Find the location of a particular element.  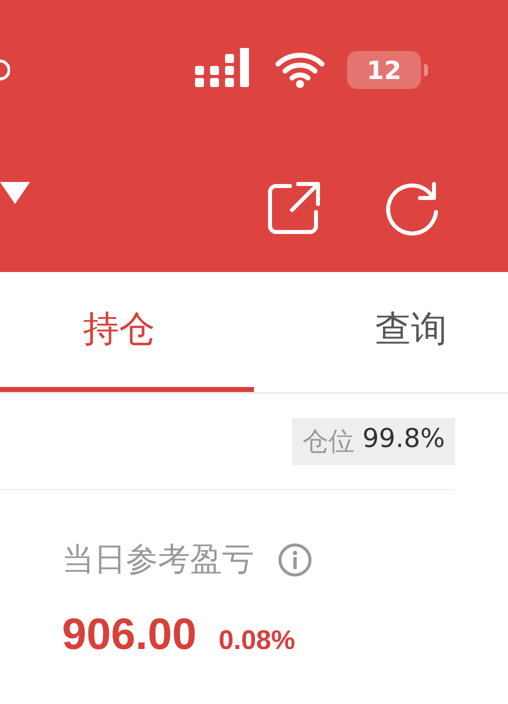

battery-level: 12 is located at coordinates (384, 70).